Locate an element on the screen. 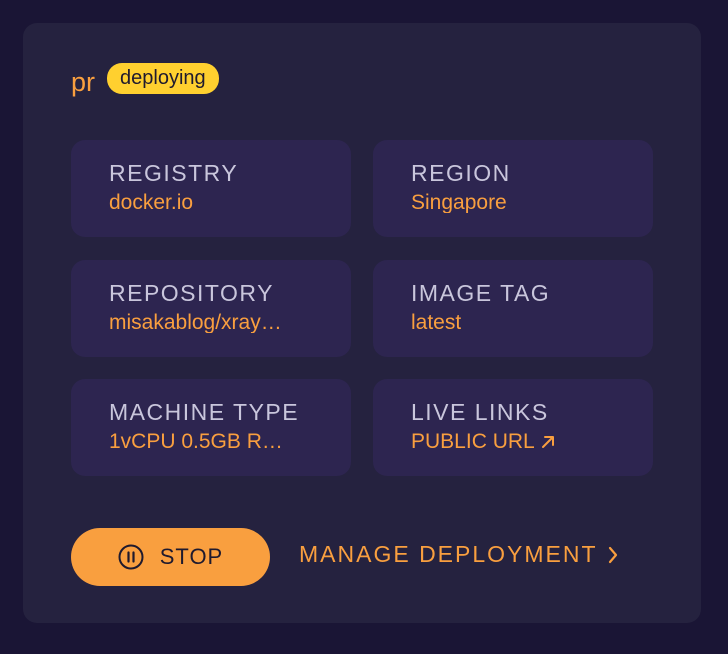  manage-deployment-label: MANAGE DEPLOYMENT is located at coordinates (448, 554).